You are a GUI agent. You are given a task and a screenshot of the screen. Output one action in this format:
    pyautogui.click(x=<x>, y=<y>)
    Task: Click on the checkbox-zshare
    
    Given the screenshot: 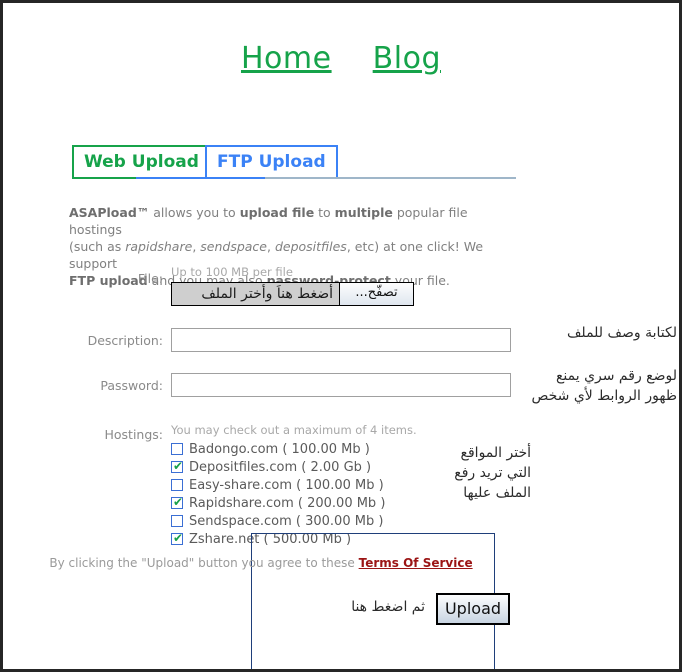 What is the action you would take?
    pyautogui.click(x=177, y=538)
    